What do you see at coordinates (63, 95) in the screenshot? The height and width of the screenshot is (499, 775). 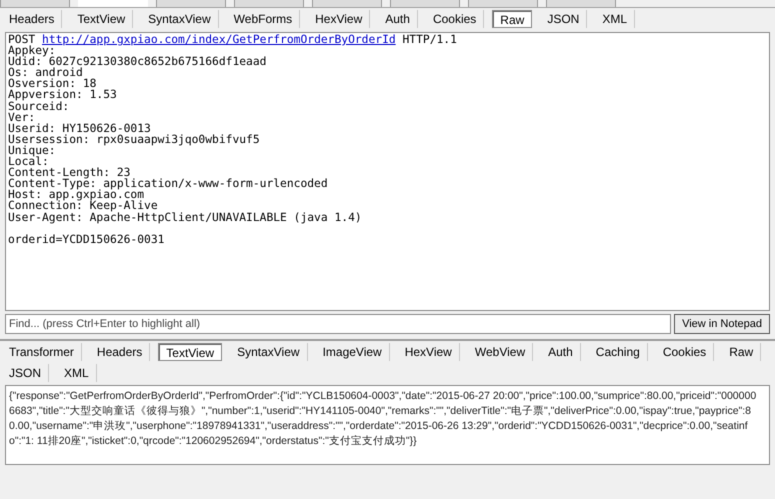 I see `header-line: Appversion: 1.53` at bounding box center [63, 95].